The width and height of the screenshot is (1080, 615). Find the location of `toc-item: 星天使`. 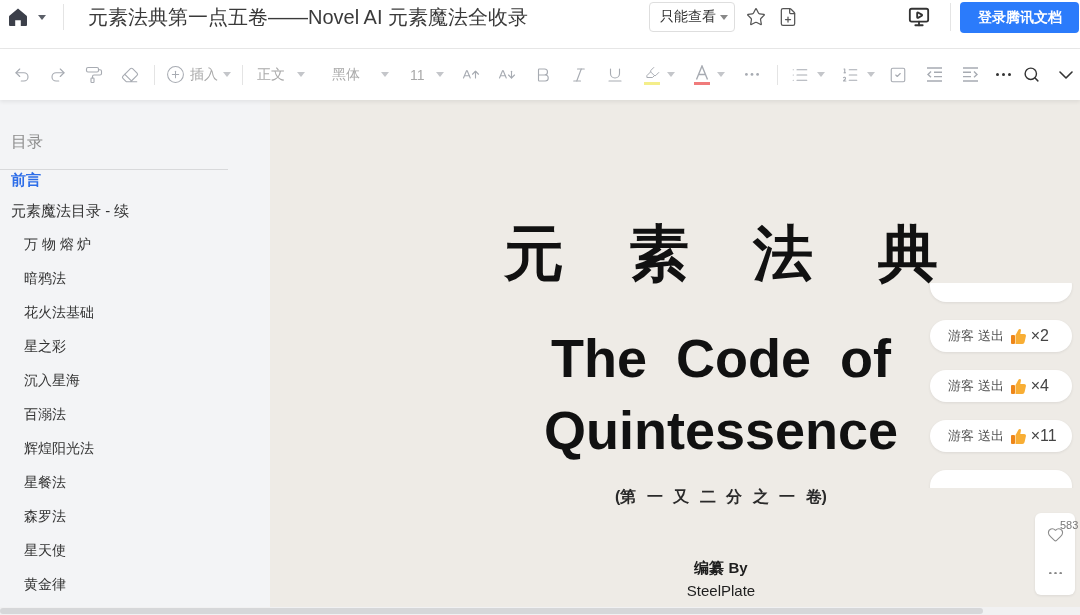

toc-item: 星天使 is located at coordinates (135, 551).